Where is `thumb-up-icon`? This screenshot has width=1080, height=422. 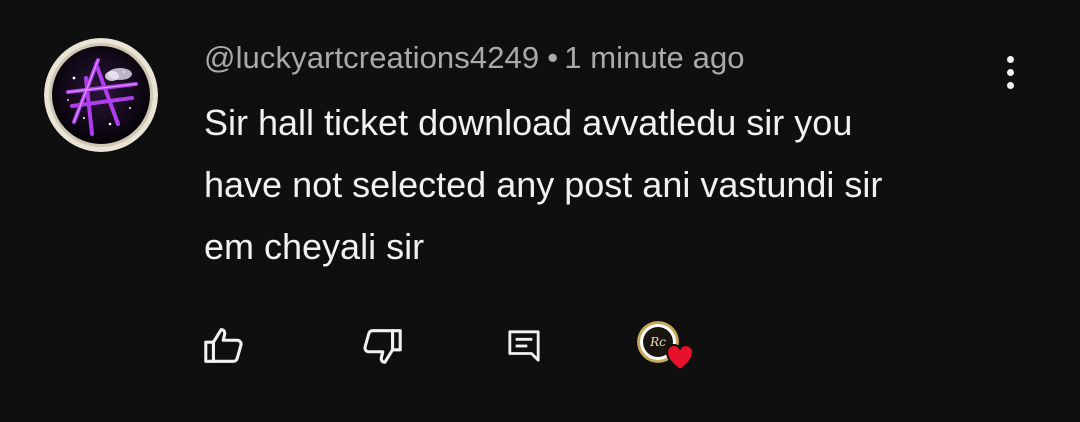 thumb-up-icon is located at coordinates (223, 345).